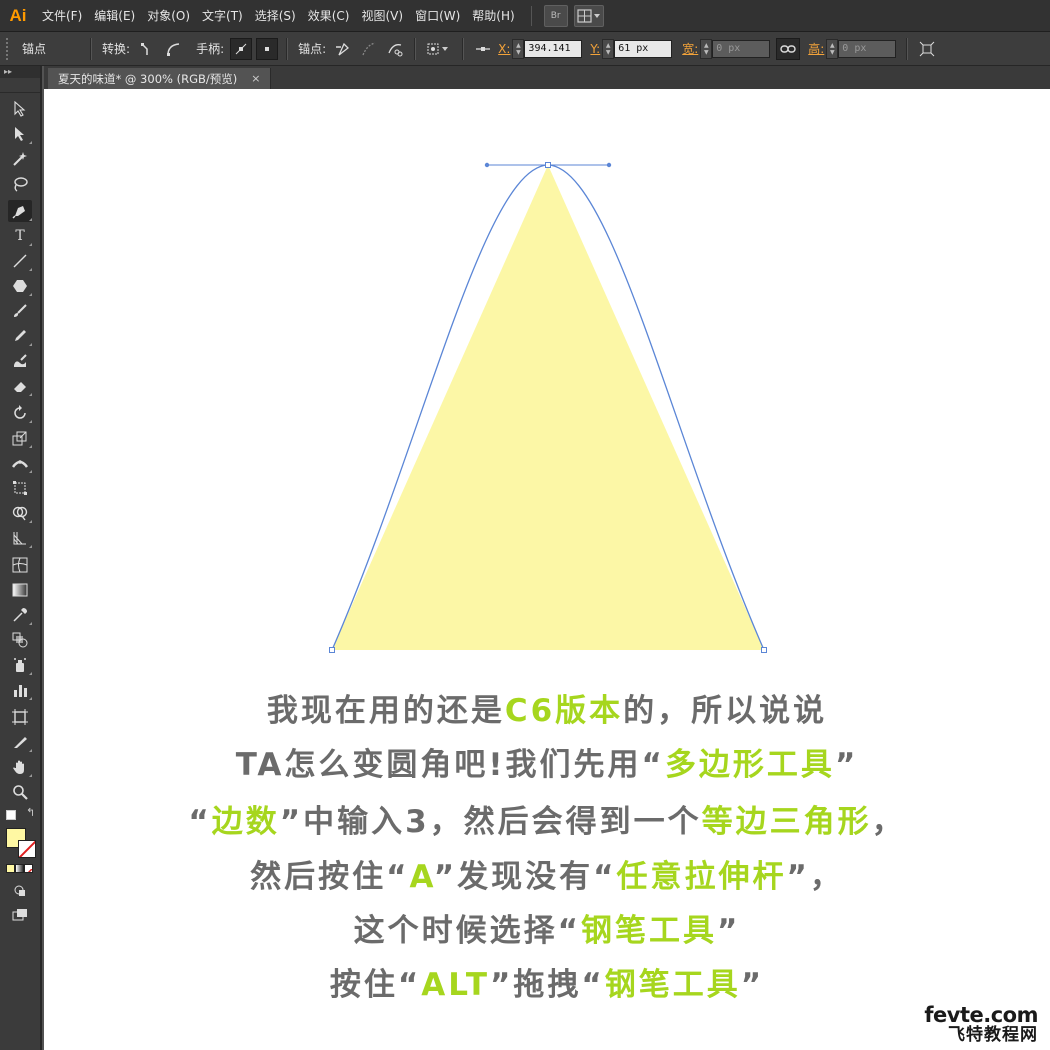  What do you see at coordinates (20, 665) in the screenshot?
I see `symbol-sprayer-tool-icon` at bounding box center [20, 665].